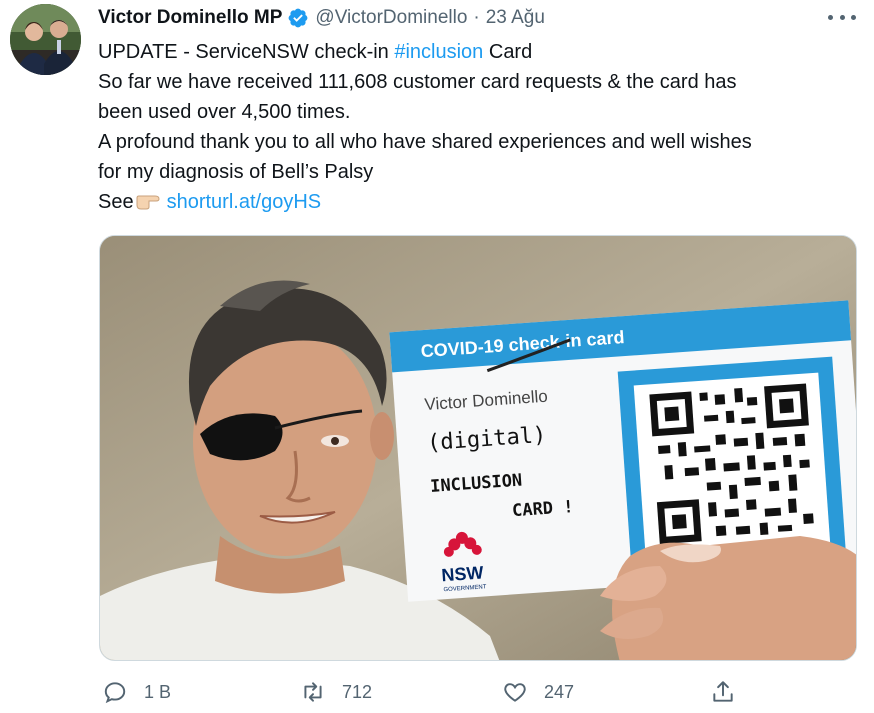  What do you see at coordinates (437, 694) in the screenshot?
I see `tweet-actions: 1 B 712 247` at bounding box center [437, 694].